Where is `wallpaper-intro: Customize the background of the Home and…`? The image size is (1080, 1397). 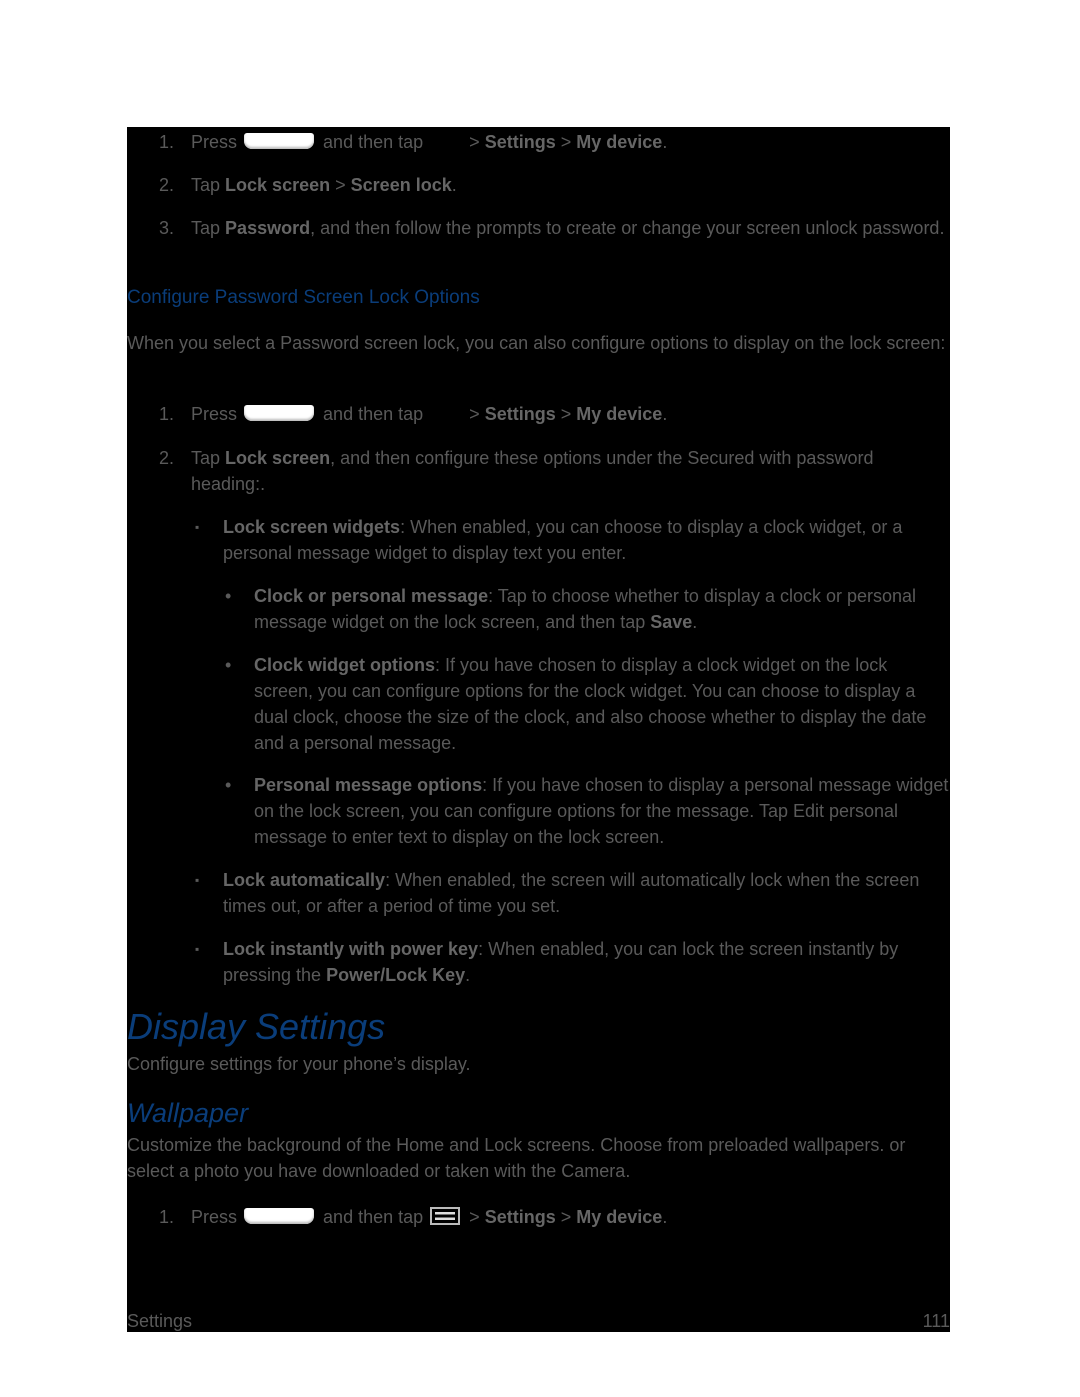 wallpaper-intro: Customize the background of the Home and… is located at coordinates (516, 1158).